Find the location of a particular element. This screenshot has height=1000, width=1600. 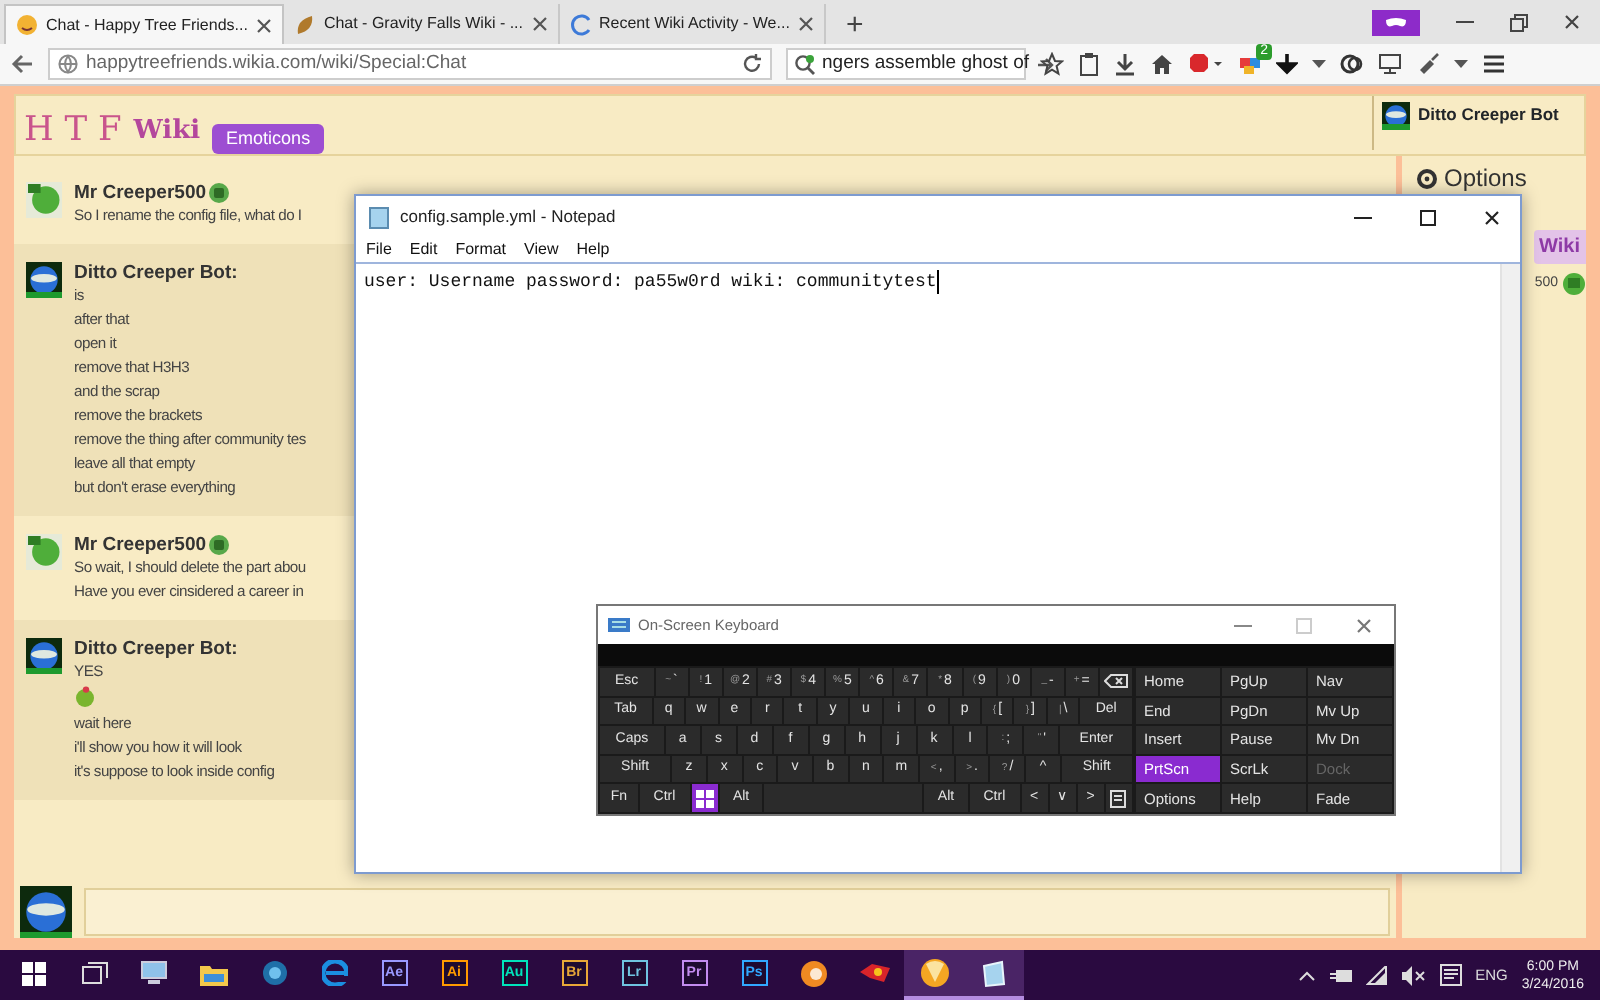

disc-icon is located at coordinates (274, 973).